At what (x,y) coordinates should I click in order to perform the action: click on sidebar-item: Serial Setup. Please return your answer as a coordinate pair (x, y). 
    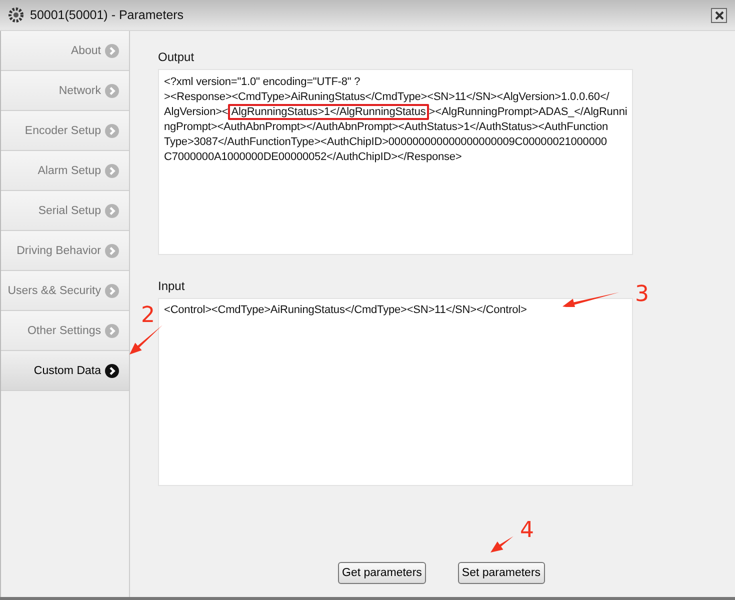
    Looking at the image, I should click on (65, 211).